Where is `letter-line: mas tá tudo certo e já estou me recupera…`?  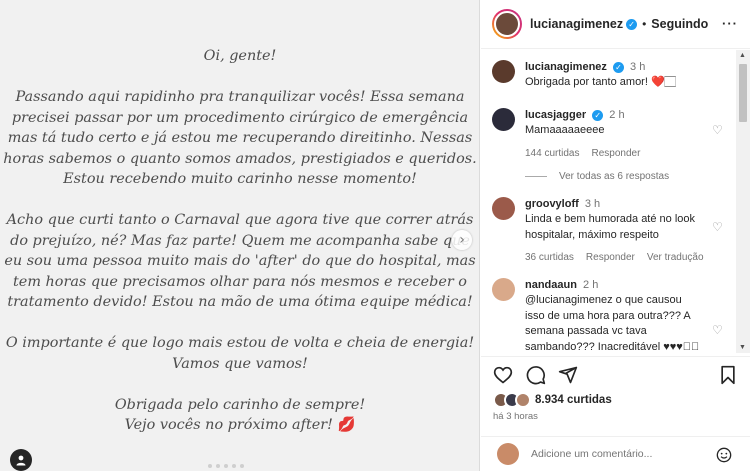 letter-line: mas tá tudo certo e já estou me recupera… is located at coordinates (240, 138).